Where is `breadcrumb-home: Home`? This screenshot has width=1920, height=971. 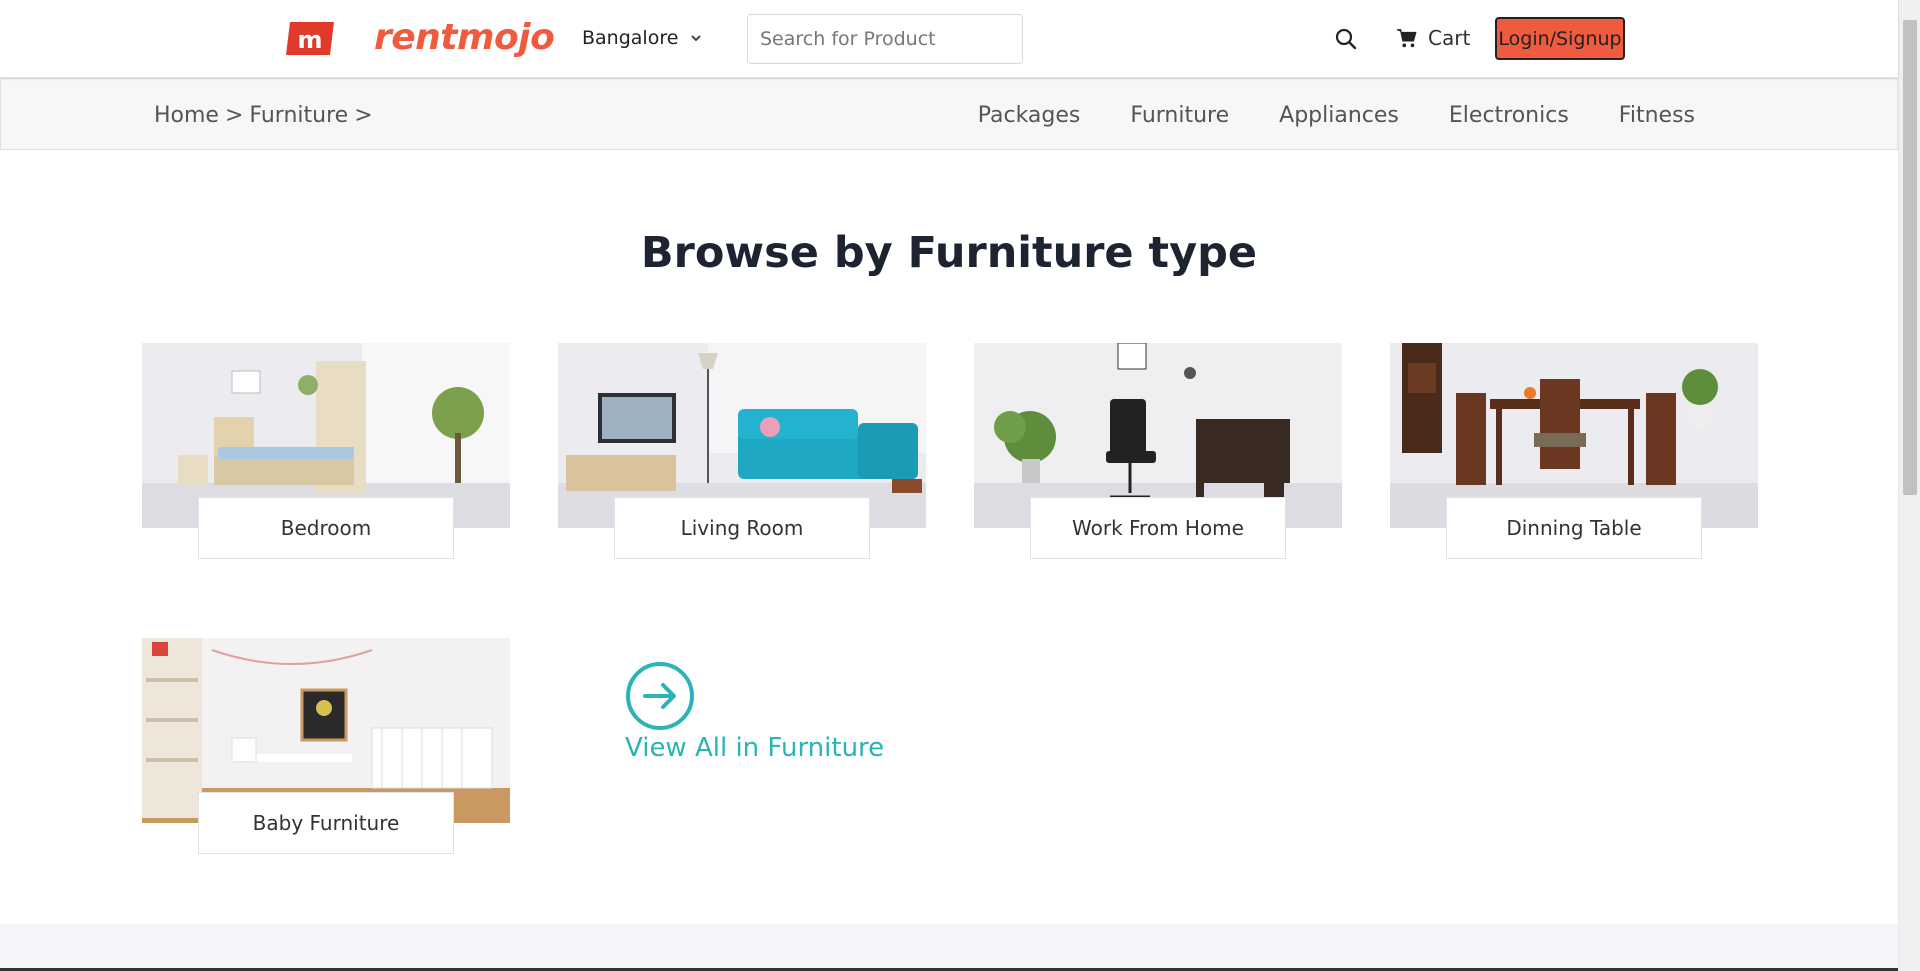 breadcrumb-home: Home is located at coordinates (186, 115).